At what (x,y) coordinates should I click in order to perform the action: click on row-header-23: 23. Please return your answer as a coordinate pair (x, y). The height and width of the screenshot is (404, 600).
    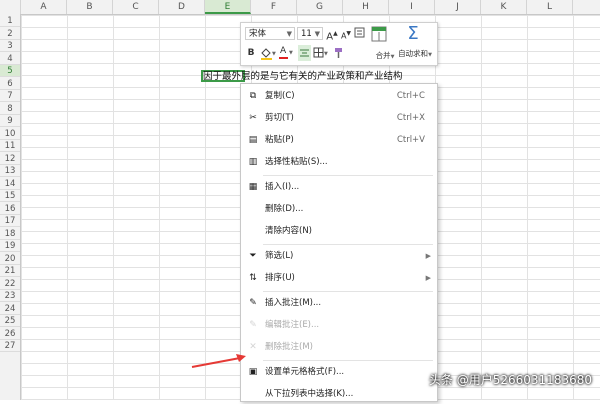
    Looking at the image, I should click on (10, 296).